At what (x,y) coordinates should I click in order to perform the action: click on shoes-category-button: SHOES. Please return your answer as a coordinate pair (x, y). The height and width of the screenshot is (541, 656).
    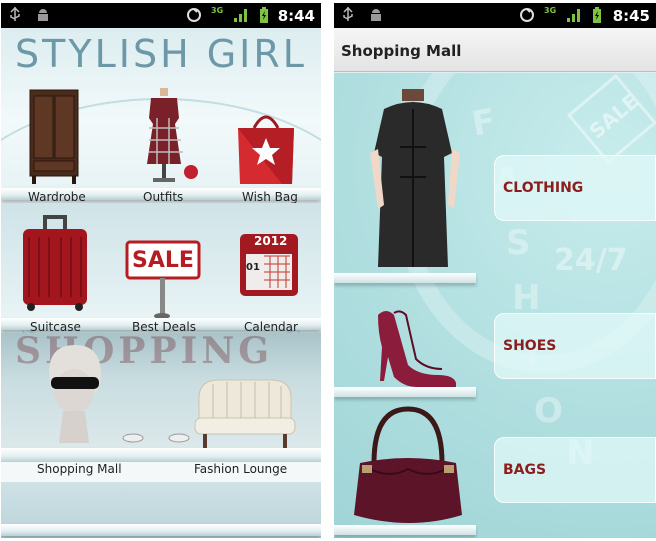
    Looking at the image, I should click on (575, 346).